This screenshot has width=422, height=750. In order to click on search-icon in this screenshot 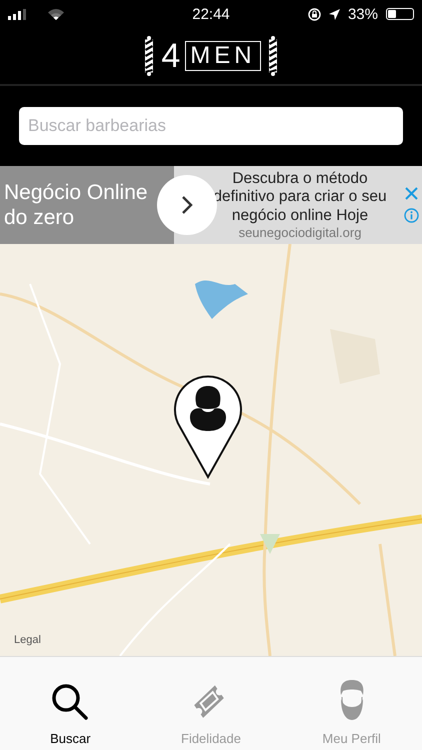, I will do `click(70, 702)`.